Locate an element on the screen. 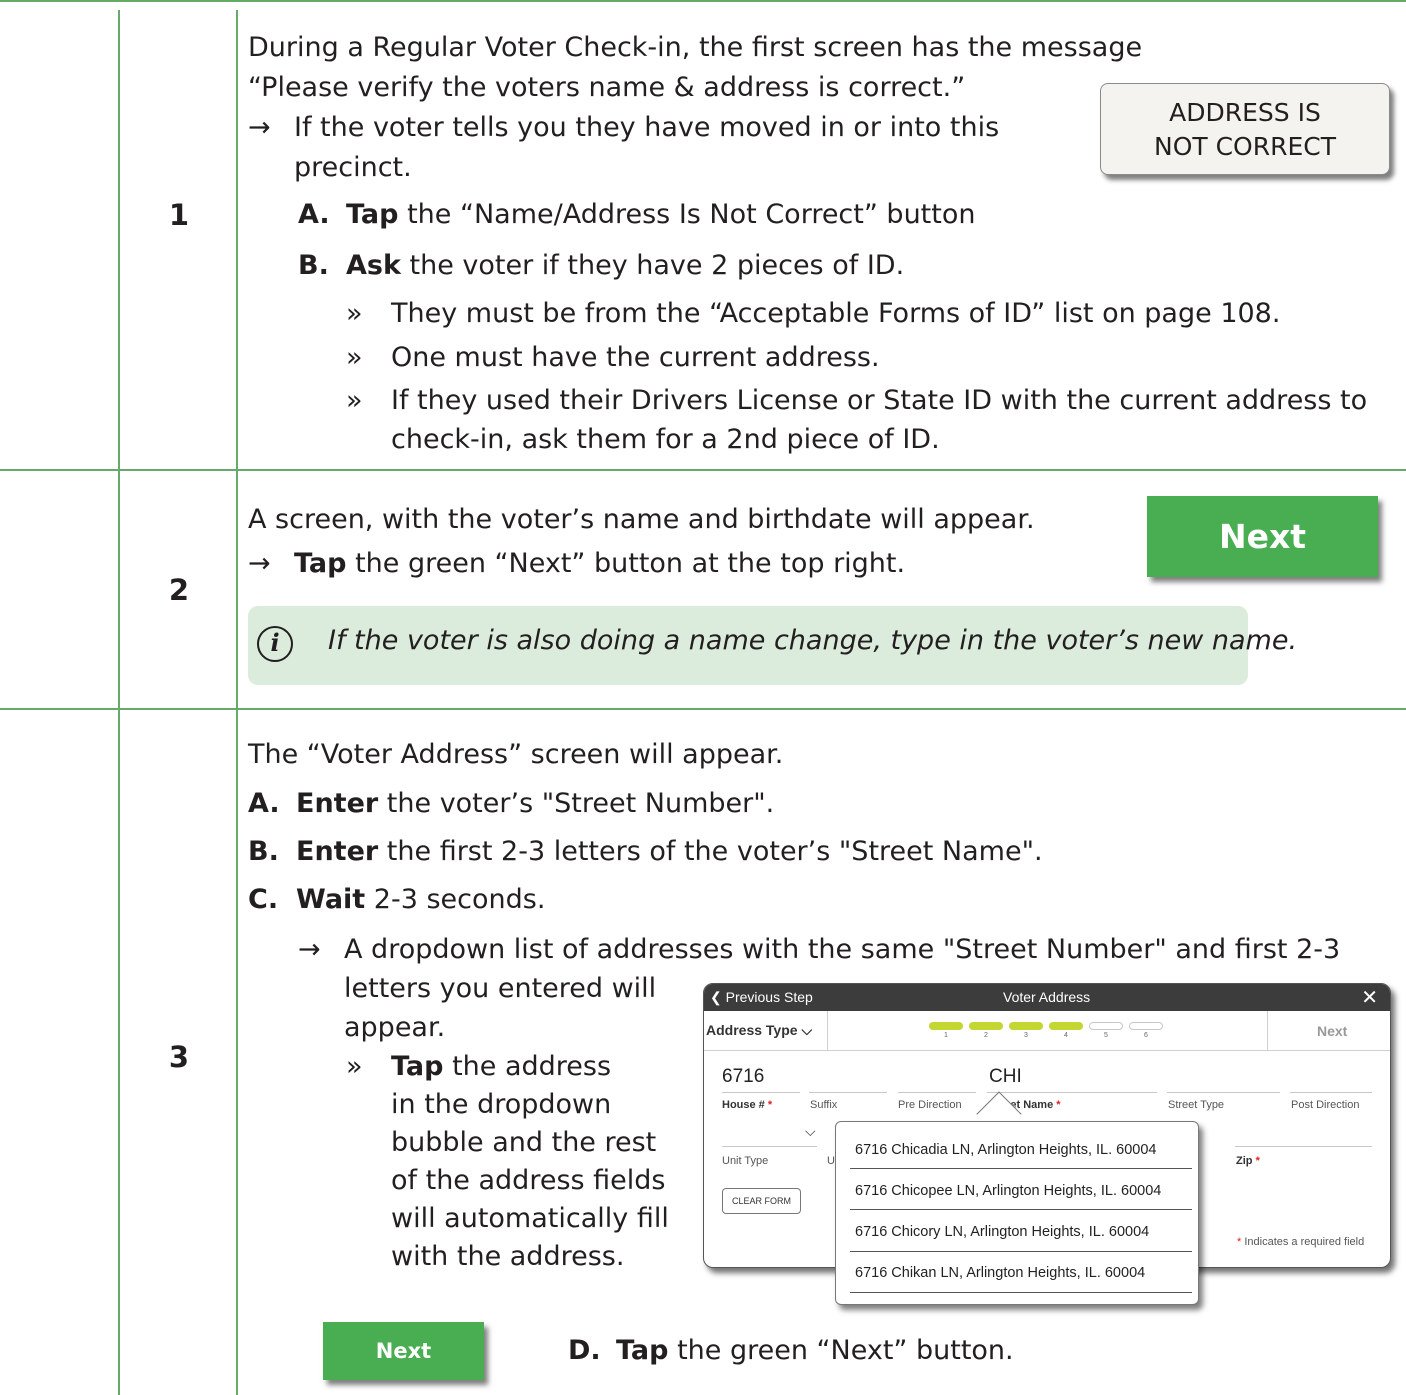  pre-direction-label: Pre Direction is located at coordinates (930, 1105).